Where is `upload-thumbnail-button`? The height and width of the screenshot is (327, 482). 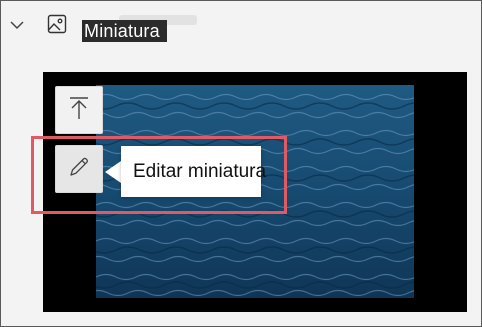 upload-thumbnail-button is located at coordinates (79, 110).